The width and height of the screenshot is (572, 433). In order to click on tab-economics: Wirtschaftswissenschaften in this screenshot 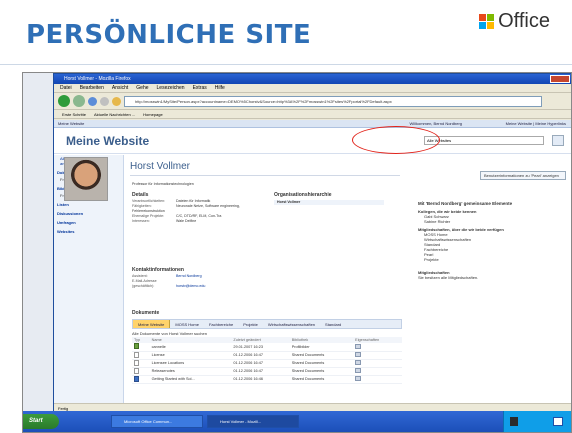, I will do `click(291, 324)`.